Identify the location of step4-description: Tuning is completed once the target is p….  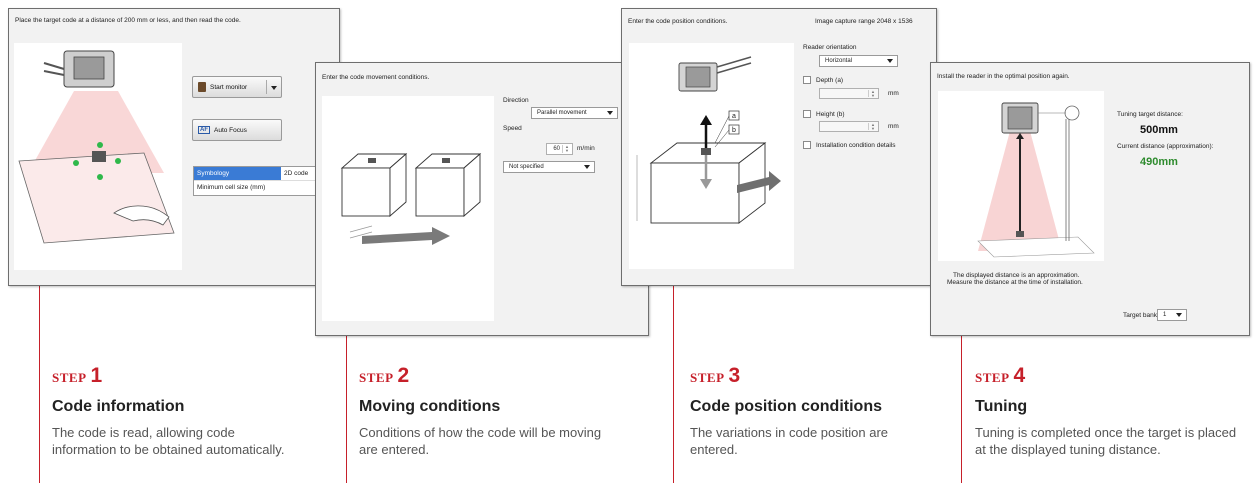
(1106, 441).